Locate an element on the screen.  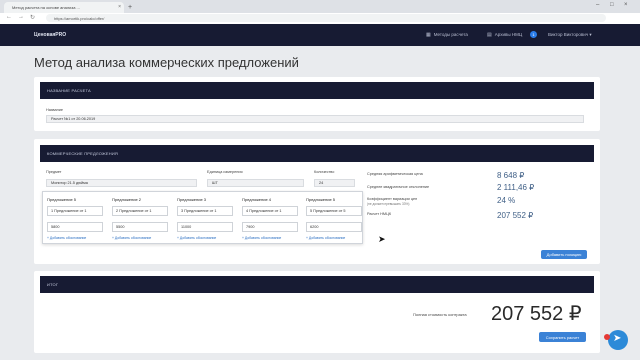
total-value: 207 552 ₽ is located at coordinates (536, 314).